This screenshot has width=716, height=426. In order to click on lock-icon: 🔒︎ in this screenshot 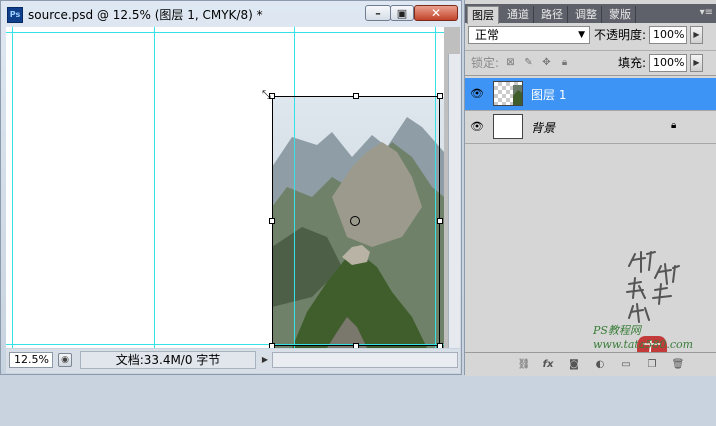, I will do `click(674, 125)`.